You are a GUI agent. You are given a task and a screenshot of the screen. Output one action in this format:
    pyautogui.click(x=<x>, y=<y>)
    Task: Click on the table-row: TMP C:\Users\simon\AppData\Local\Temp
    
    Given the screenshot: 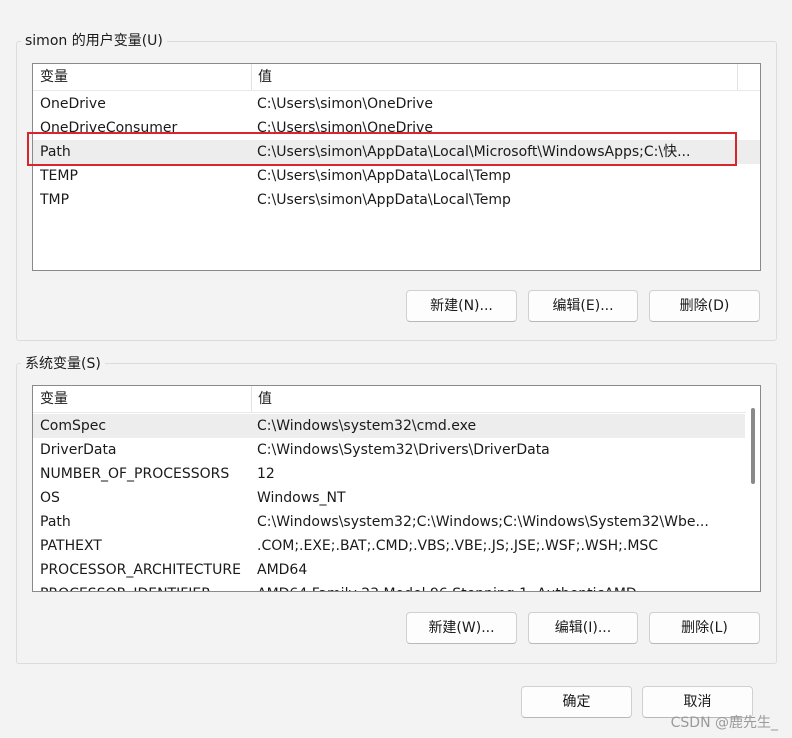 What is the action you would take?
    pyautogui.click(x=396, y=200)
    